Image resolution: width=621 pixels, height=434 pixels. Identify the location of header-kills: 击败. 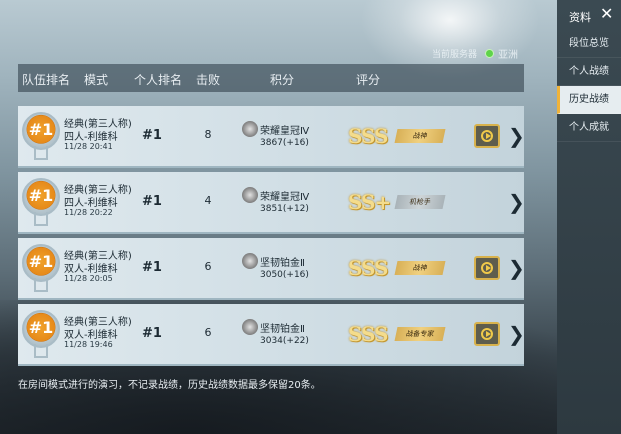
(208, 80).